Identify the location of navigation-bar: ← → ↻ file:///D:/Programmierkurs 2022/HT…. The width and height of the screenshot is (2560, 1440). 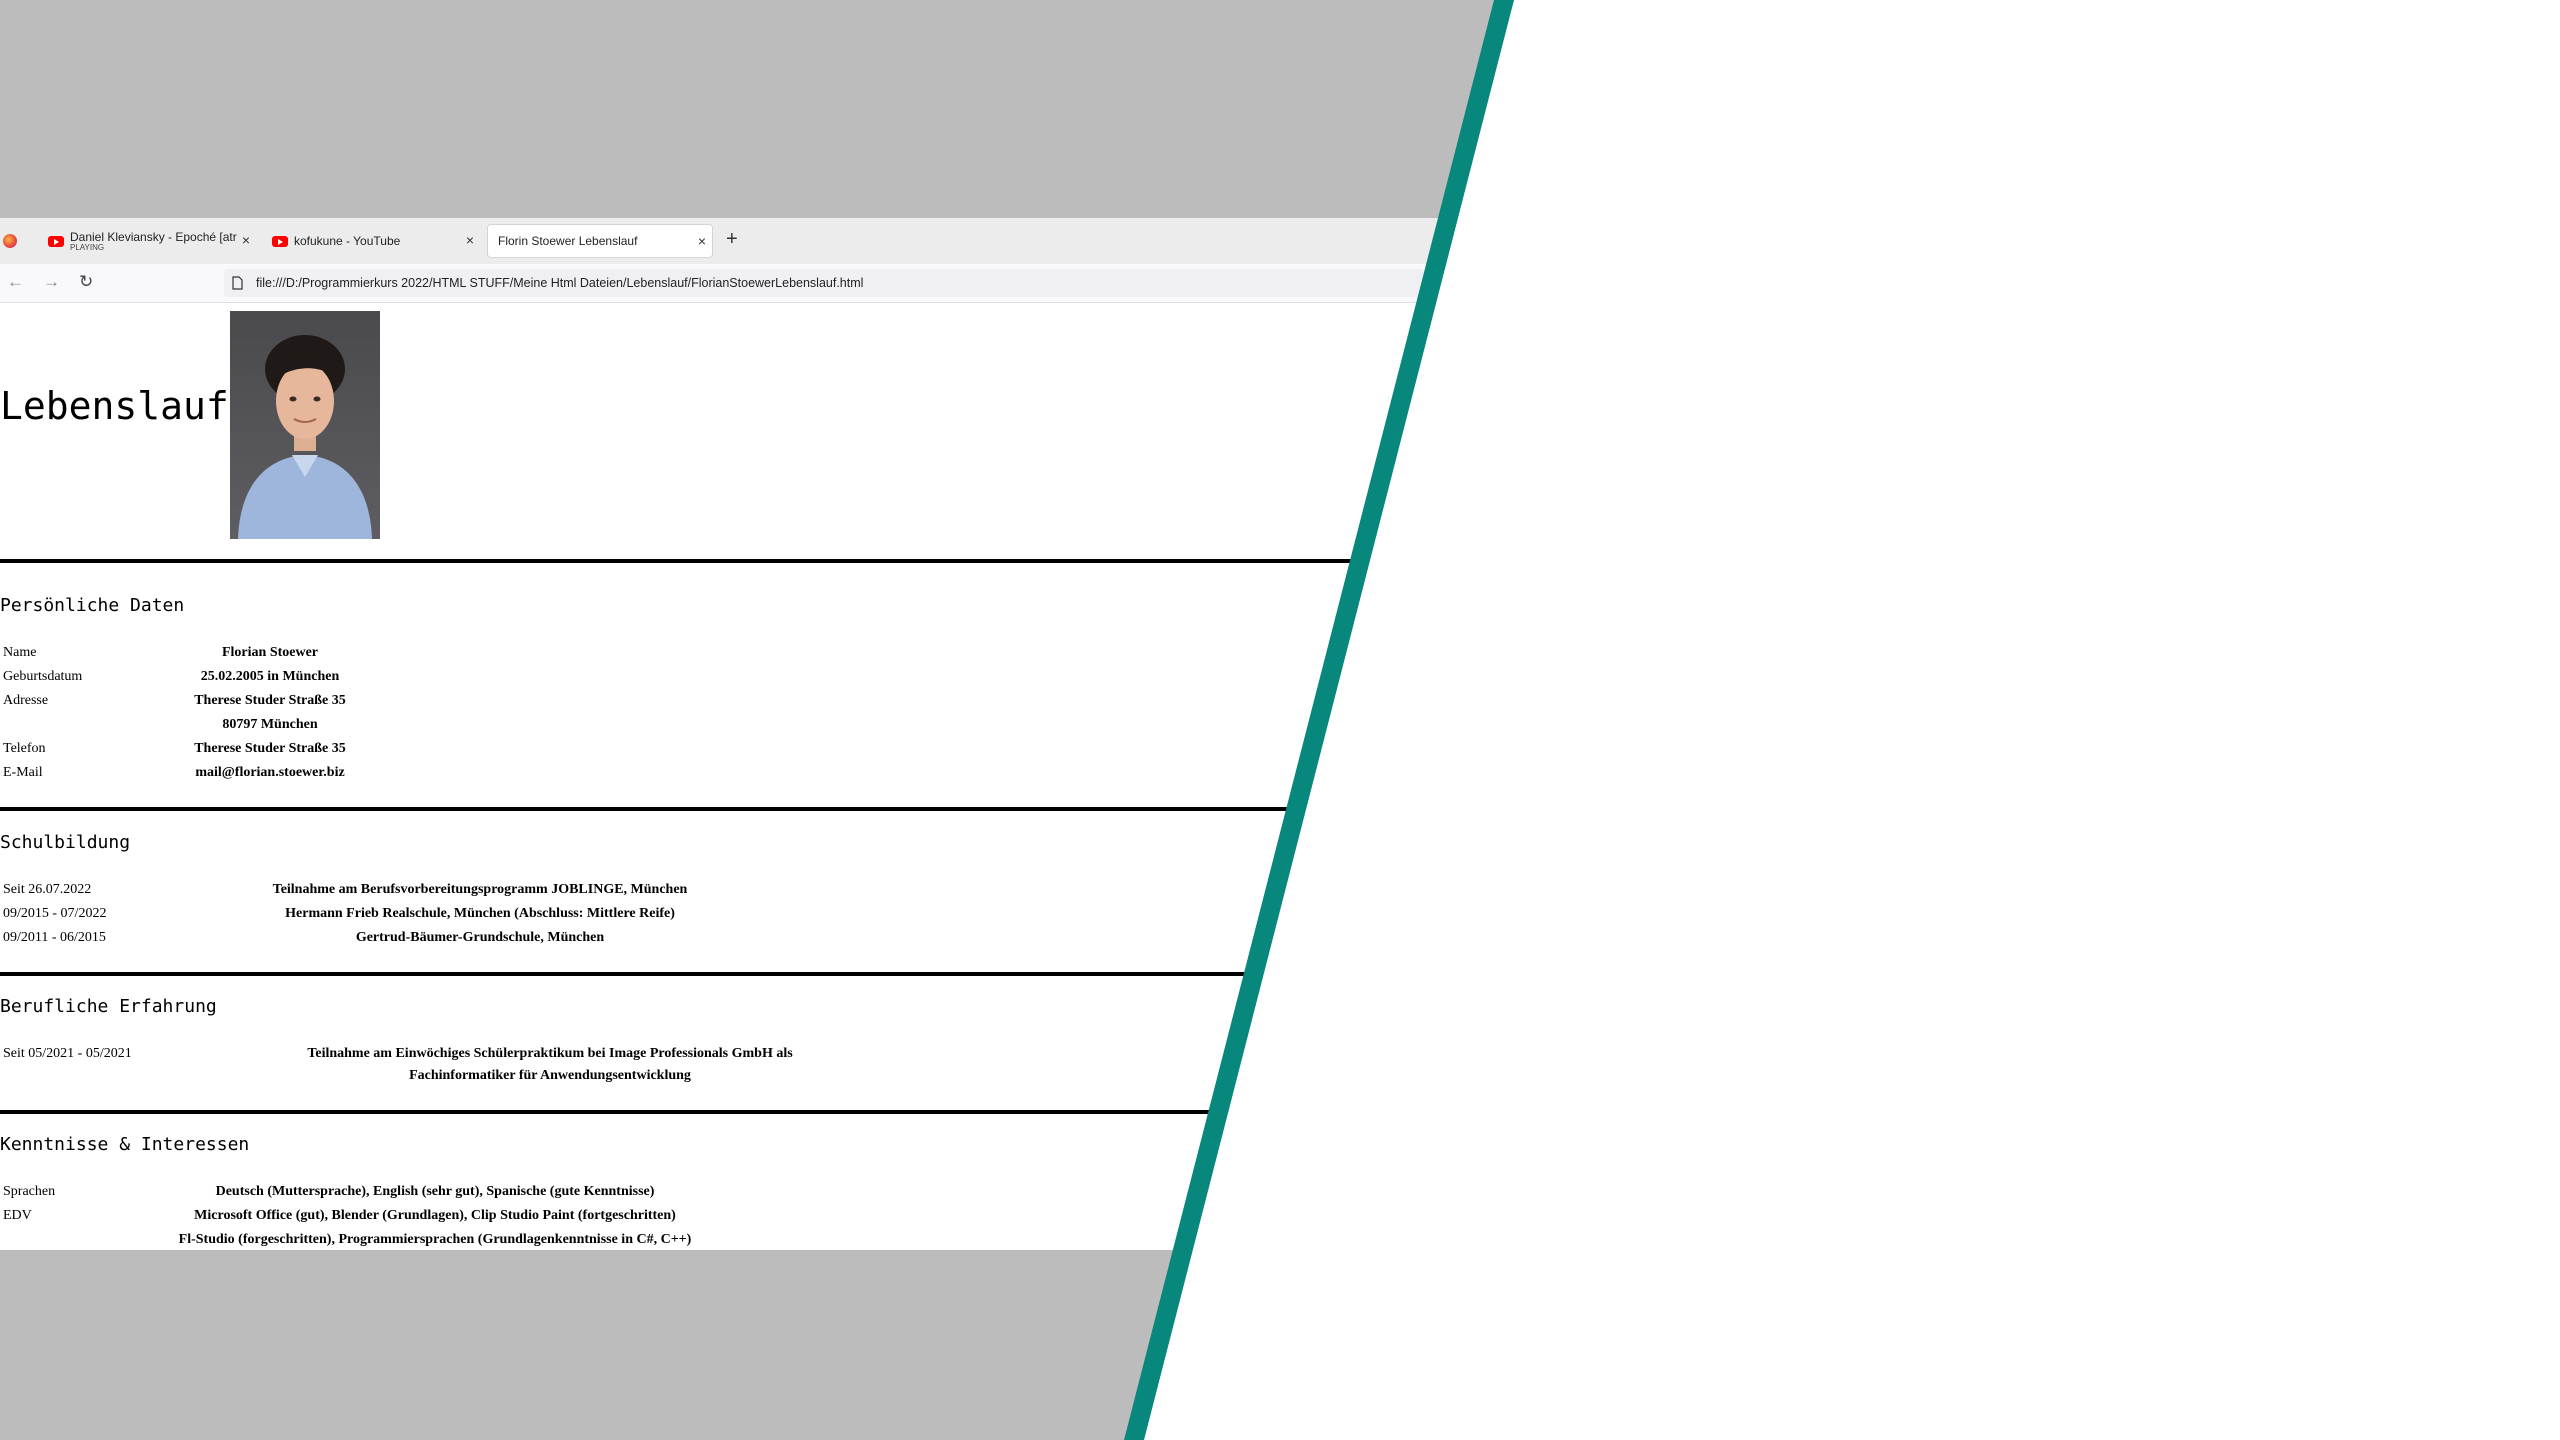
(730, 283).